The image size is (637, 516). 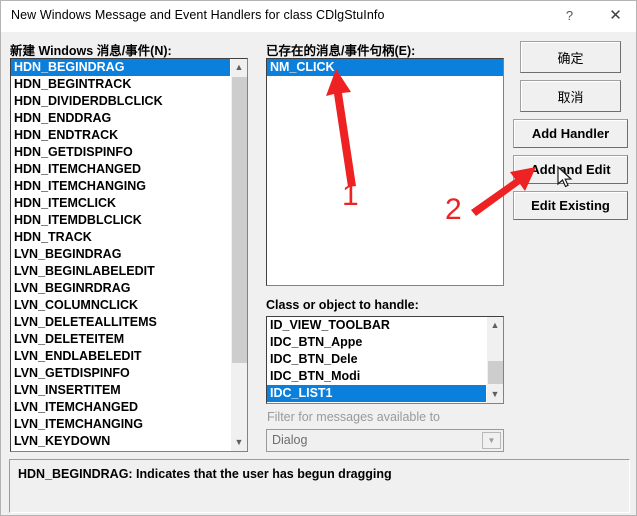 I want to click on cancel-button: 取消, so click(x=570, y=96).